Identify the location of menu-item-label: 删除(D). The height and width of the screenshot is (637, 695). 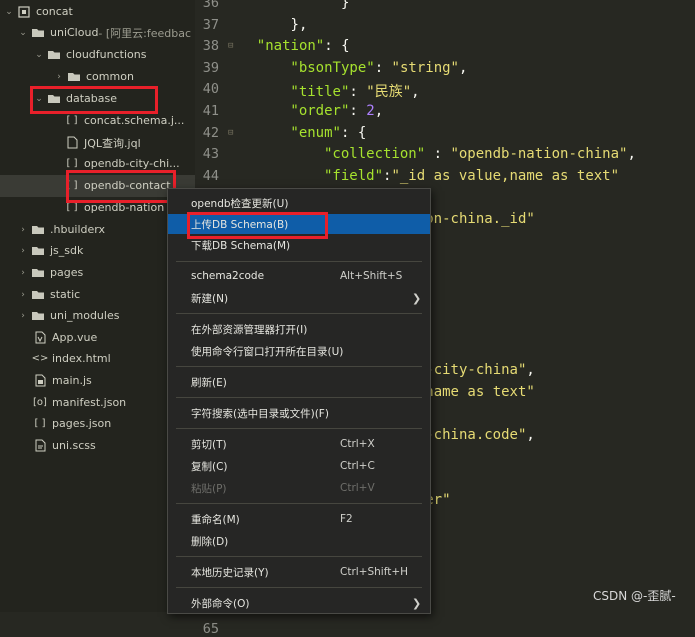
(210, 541).